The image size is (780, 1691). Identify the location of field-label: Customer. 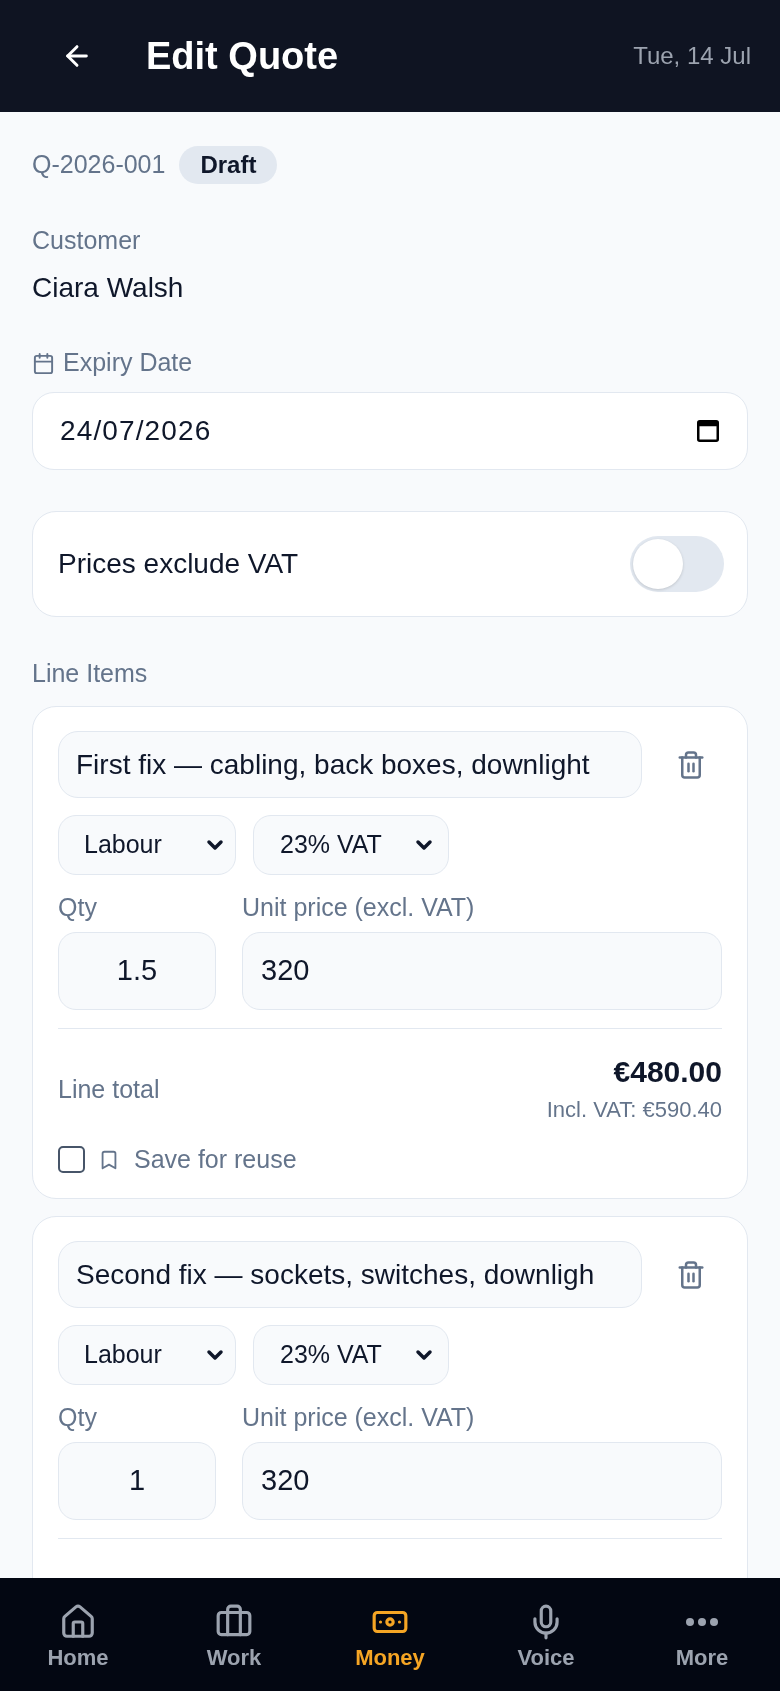
(87, 240).